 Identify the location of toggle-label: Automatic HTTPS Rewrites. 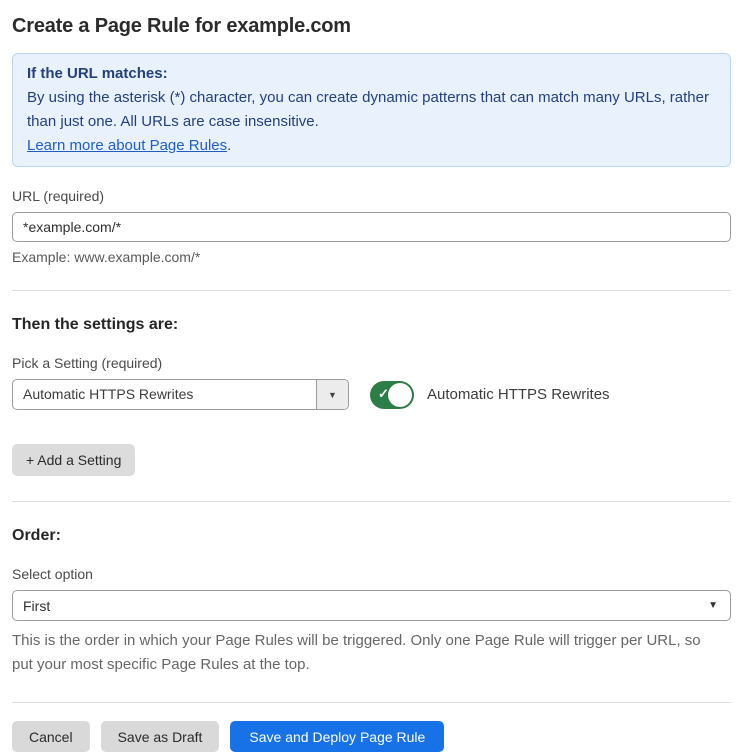
(518, 394).